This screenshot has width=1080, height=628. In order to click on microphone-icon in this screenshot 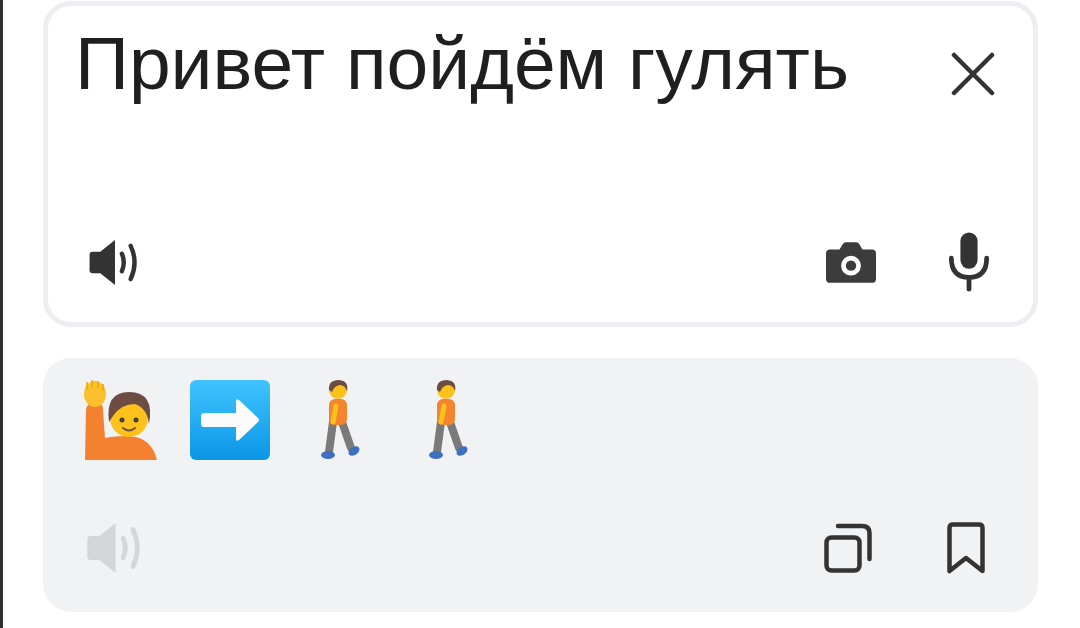, I will do `click(969, 262)`.